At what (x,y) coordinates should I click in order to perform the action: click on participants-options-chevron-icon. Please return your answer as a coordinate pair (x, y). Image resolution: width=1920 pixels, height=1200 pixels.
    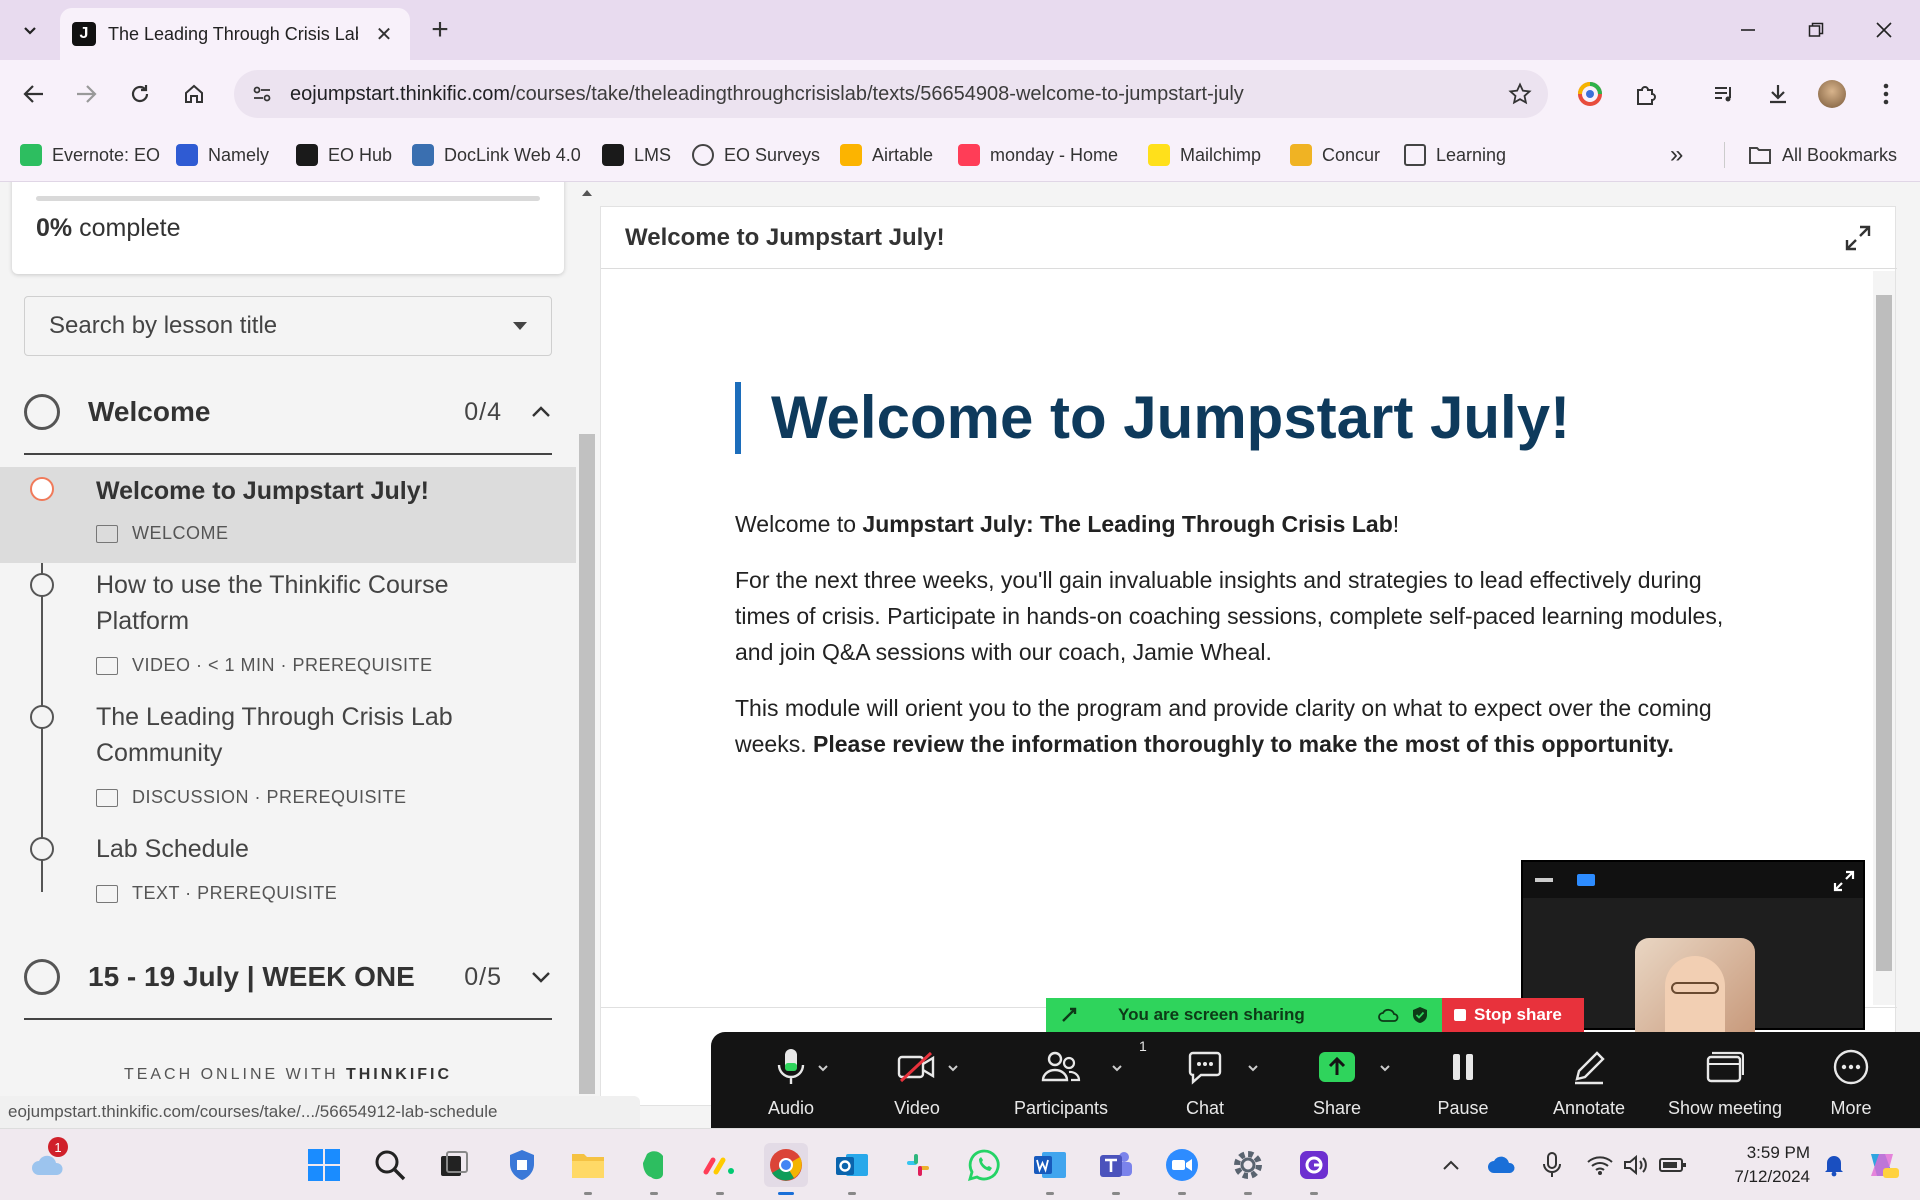
    Looking at the image, I should click on (1117, 1068).